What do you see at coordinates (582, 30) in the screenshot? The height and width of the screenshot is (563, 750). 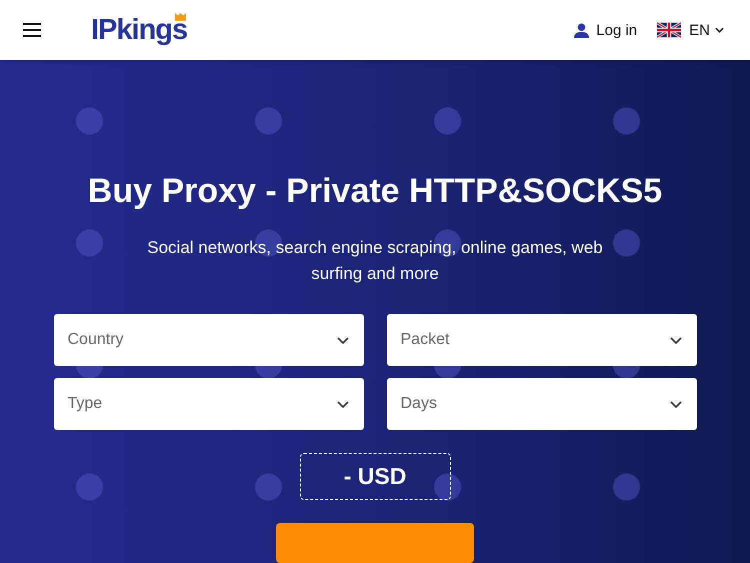 I see `user-icon` at bounding box center [582, 30].